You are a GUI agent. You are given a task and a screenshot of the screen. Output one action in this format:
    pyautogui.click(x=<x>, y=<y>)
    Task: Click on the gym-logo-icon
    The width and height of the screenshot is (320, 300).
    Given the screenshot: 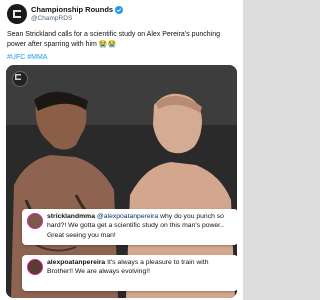 What is the action you would take?
    pyautogui.click(x=18, y=77)
    